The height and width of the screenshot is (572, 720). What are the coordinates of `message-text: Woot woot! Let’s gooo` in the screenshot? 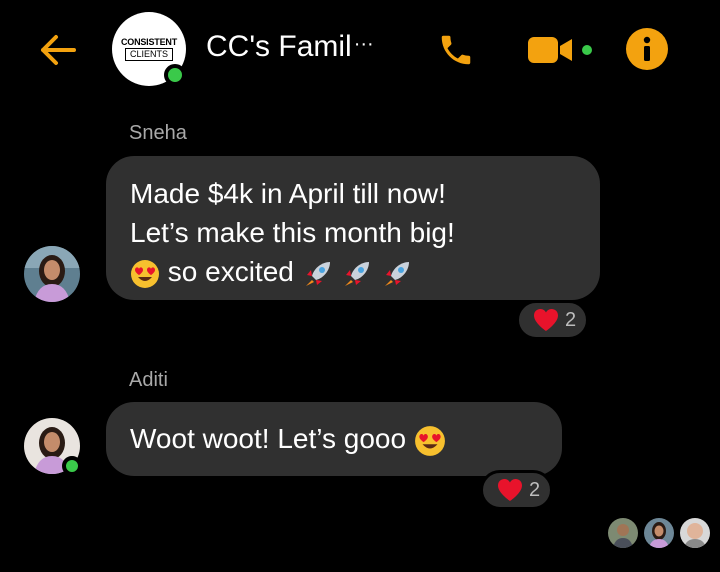 It's located at (268, 438).